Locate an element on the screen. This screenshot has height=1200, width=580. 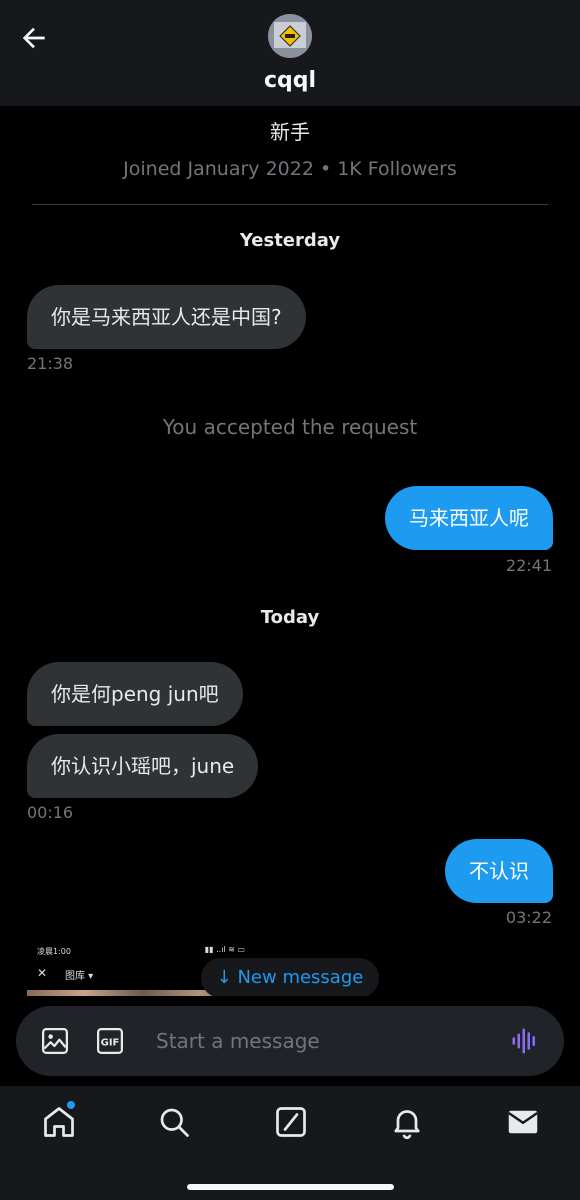
message-bubble-outgoing: 马来西亚人呢 is located at coordinates (469, 518).